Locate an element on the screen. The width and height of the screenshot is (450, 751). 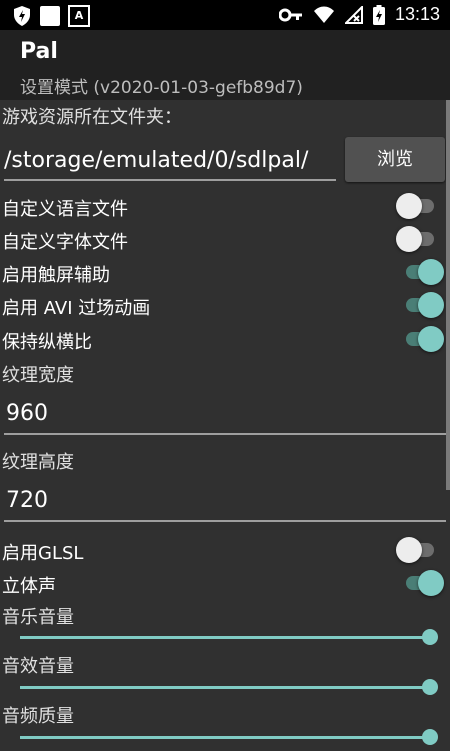
audio-quality-slider is located at coordinates (230, 738).